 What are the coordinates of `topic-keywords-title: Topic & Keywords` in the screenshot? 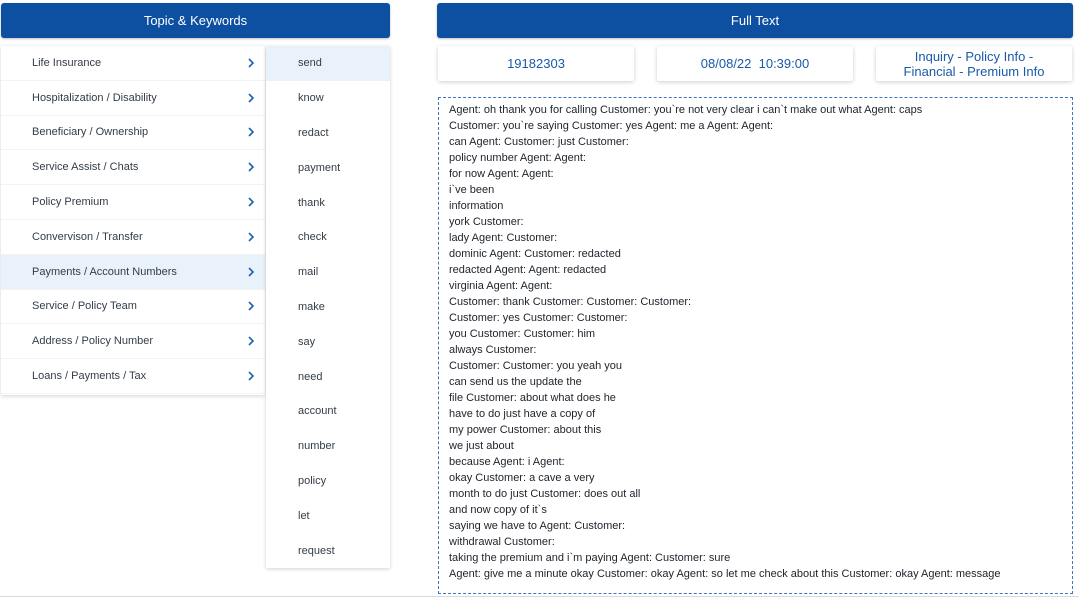 It's located at (195, 20).